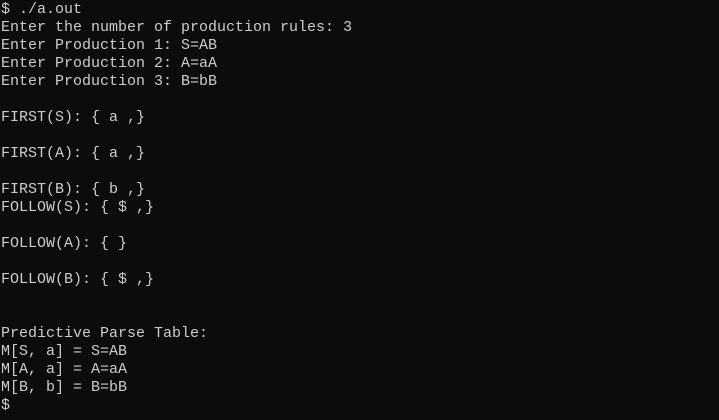  Describe the element at coordinates (109, 81) in the screenshot. I see `prompt-production-3: Enter Production 3: B=bB` at that location.